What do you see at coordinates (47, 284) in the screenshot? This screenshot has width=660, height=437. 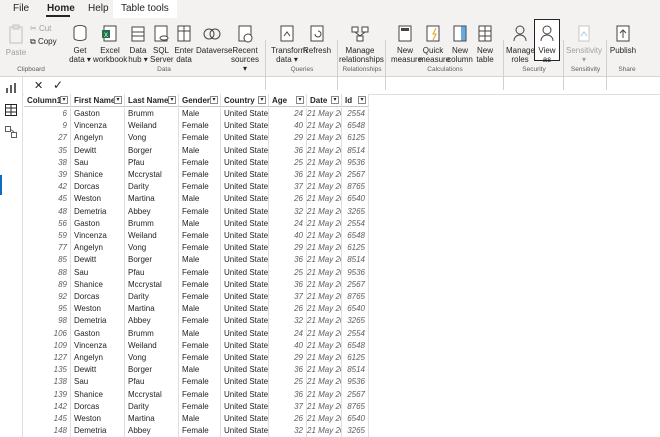 I see `table-cell: 89` at bounding box center [47, 284].